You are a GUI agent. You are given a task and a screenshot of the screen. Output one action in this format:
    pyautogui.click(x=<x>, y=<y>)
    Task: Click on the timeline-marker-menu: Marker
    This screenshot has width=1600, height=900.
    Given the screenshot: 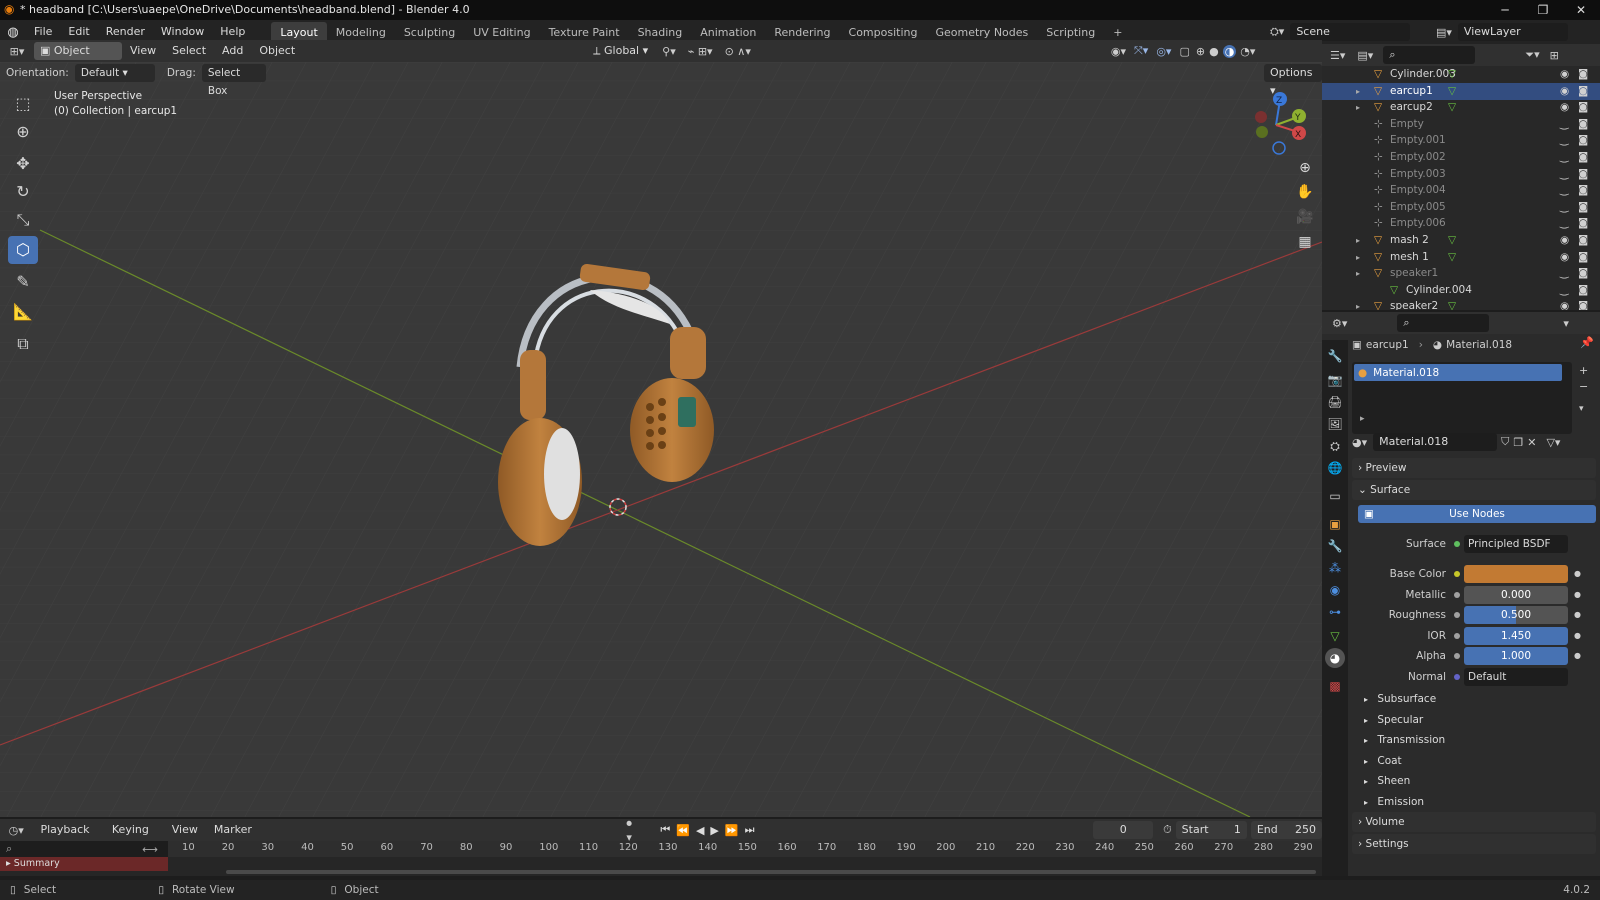 What is the action you would take?
    pyautogui.click(x=233, y=830)
    